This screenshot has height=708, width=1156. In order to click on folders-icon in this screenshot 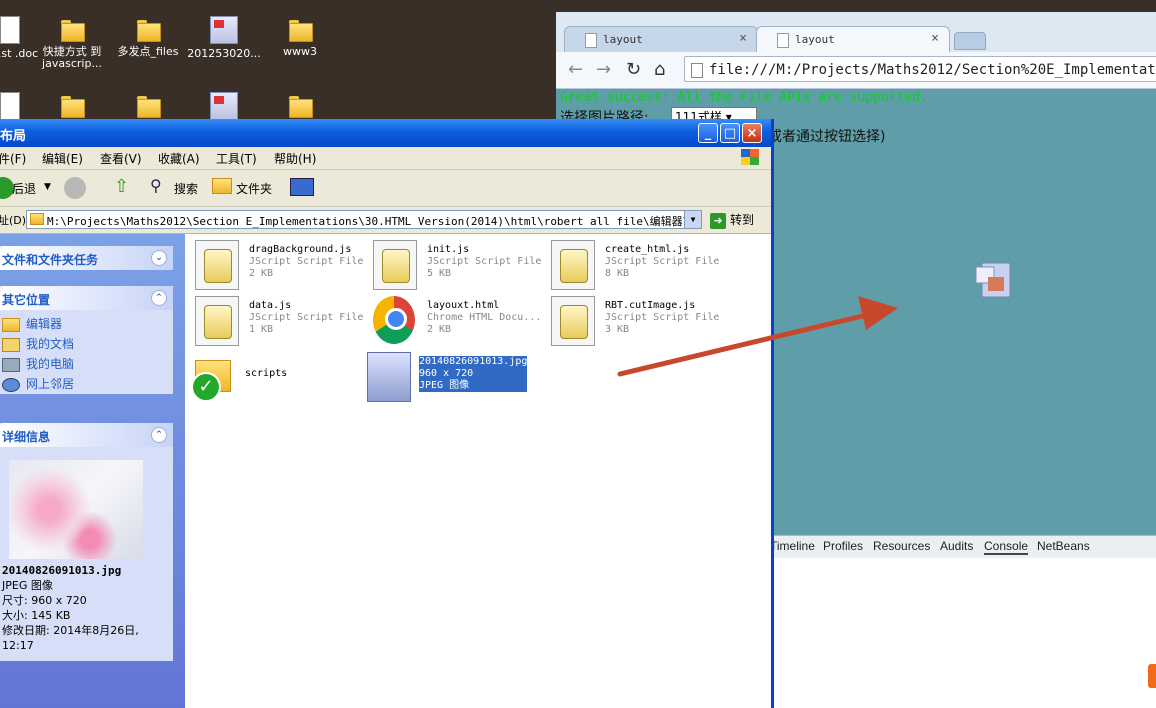, I will do `click(222, 186)`.